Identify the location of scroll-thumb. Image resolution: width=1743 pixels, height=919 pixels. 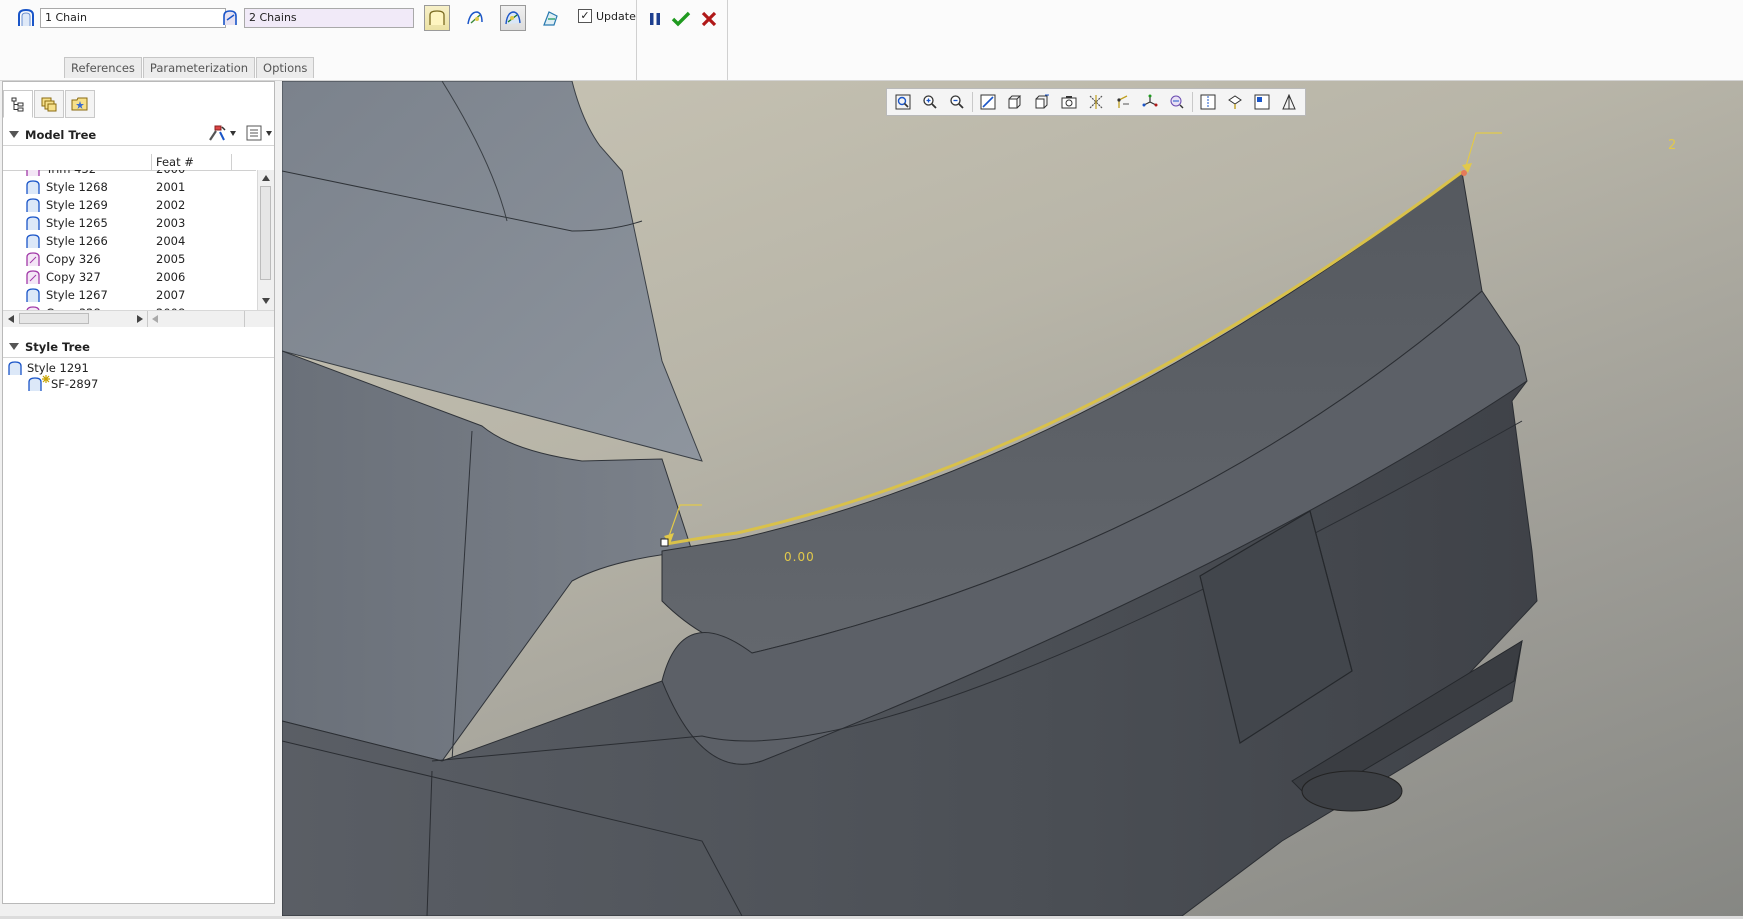
(265, 233).